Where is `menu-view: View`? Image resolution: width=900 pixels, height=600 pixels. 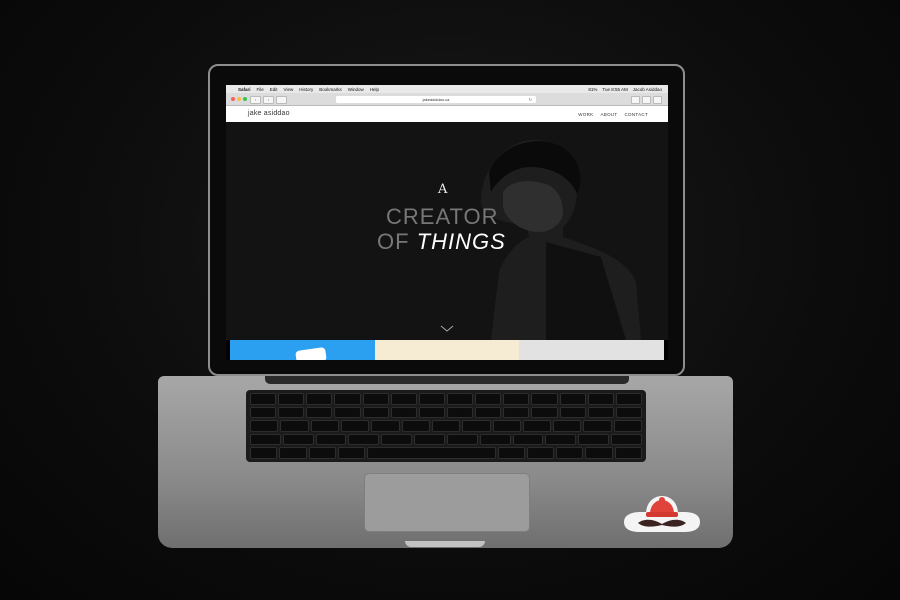 menu-view: View is located at coordinates (289, 89).